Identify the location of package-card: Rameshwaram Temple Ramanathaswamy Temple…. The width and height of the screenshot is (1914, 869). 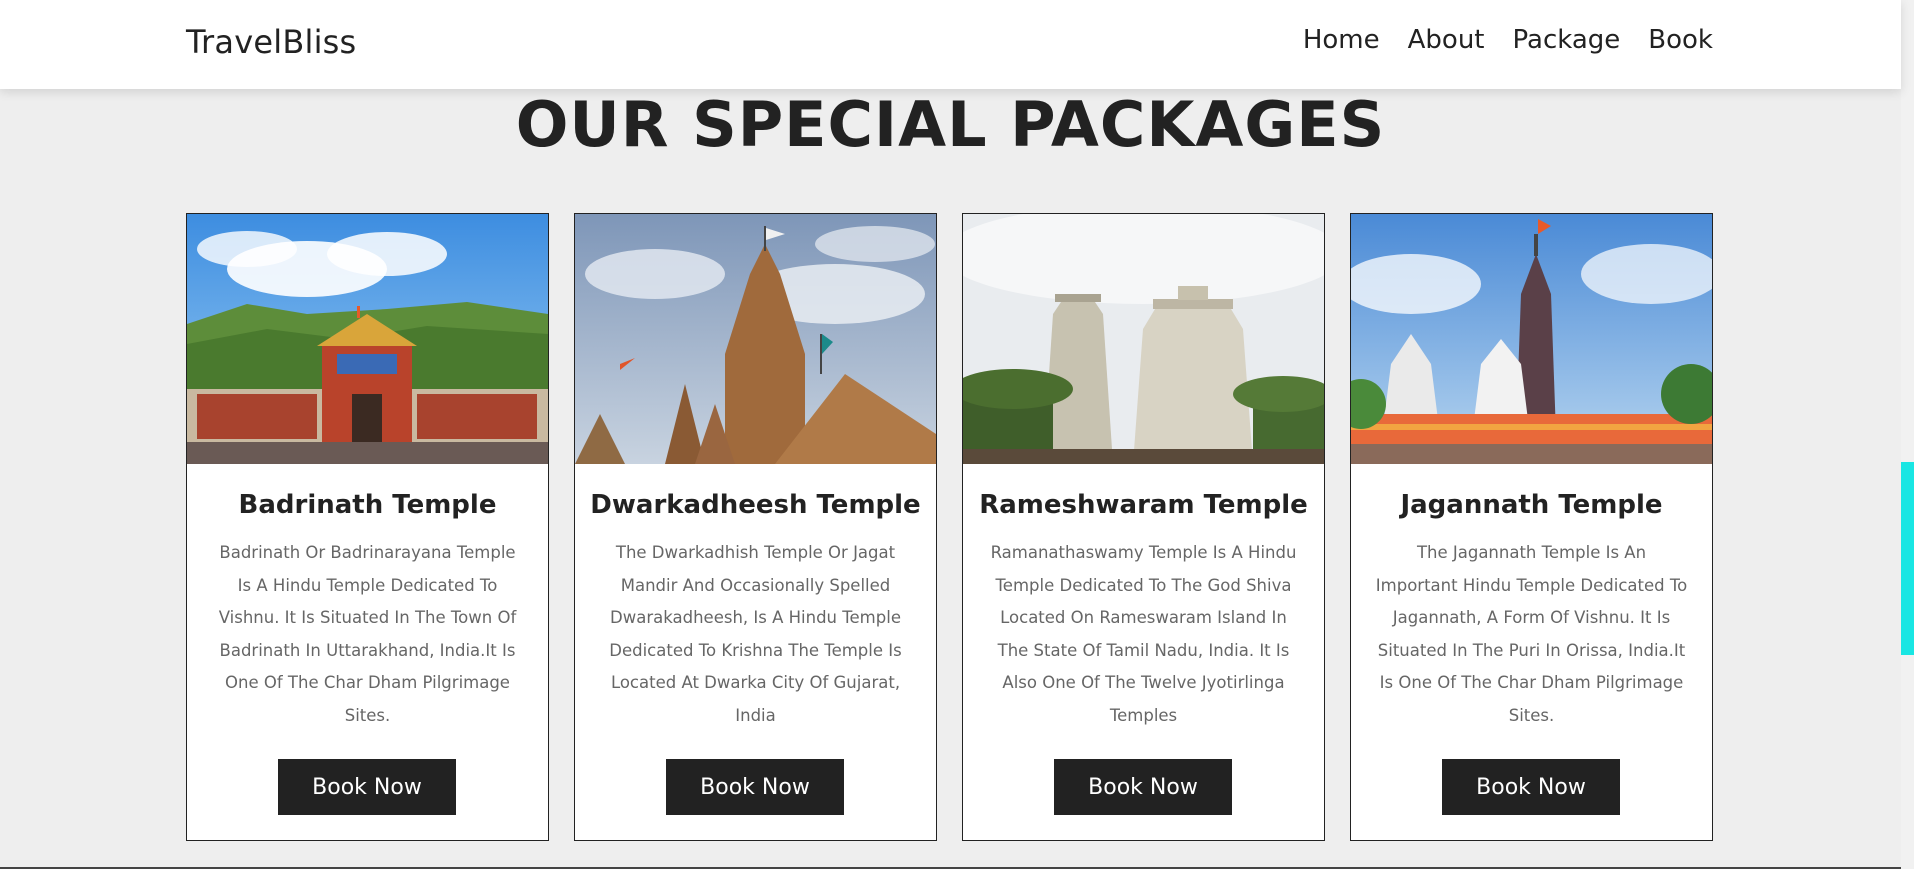
(1143, 527).